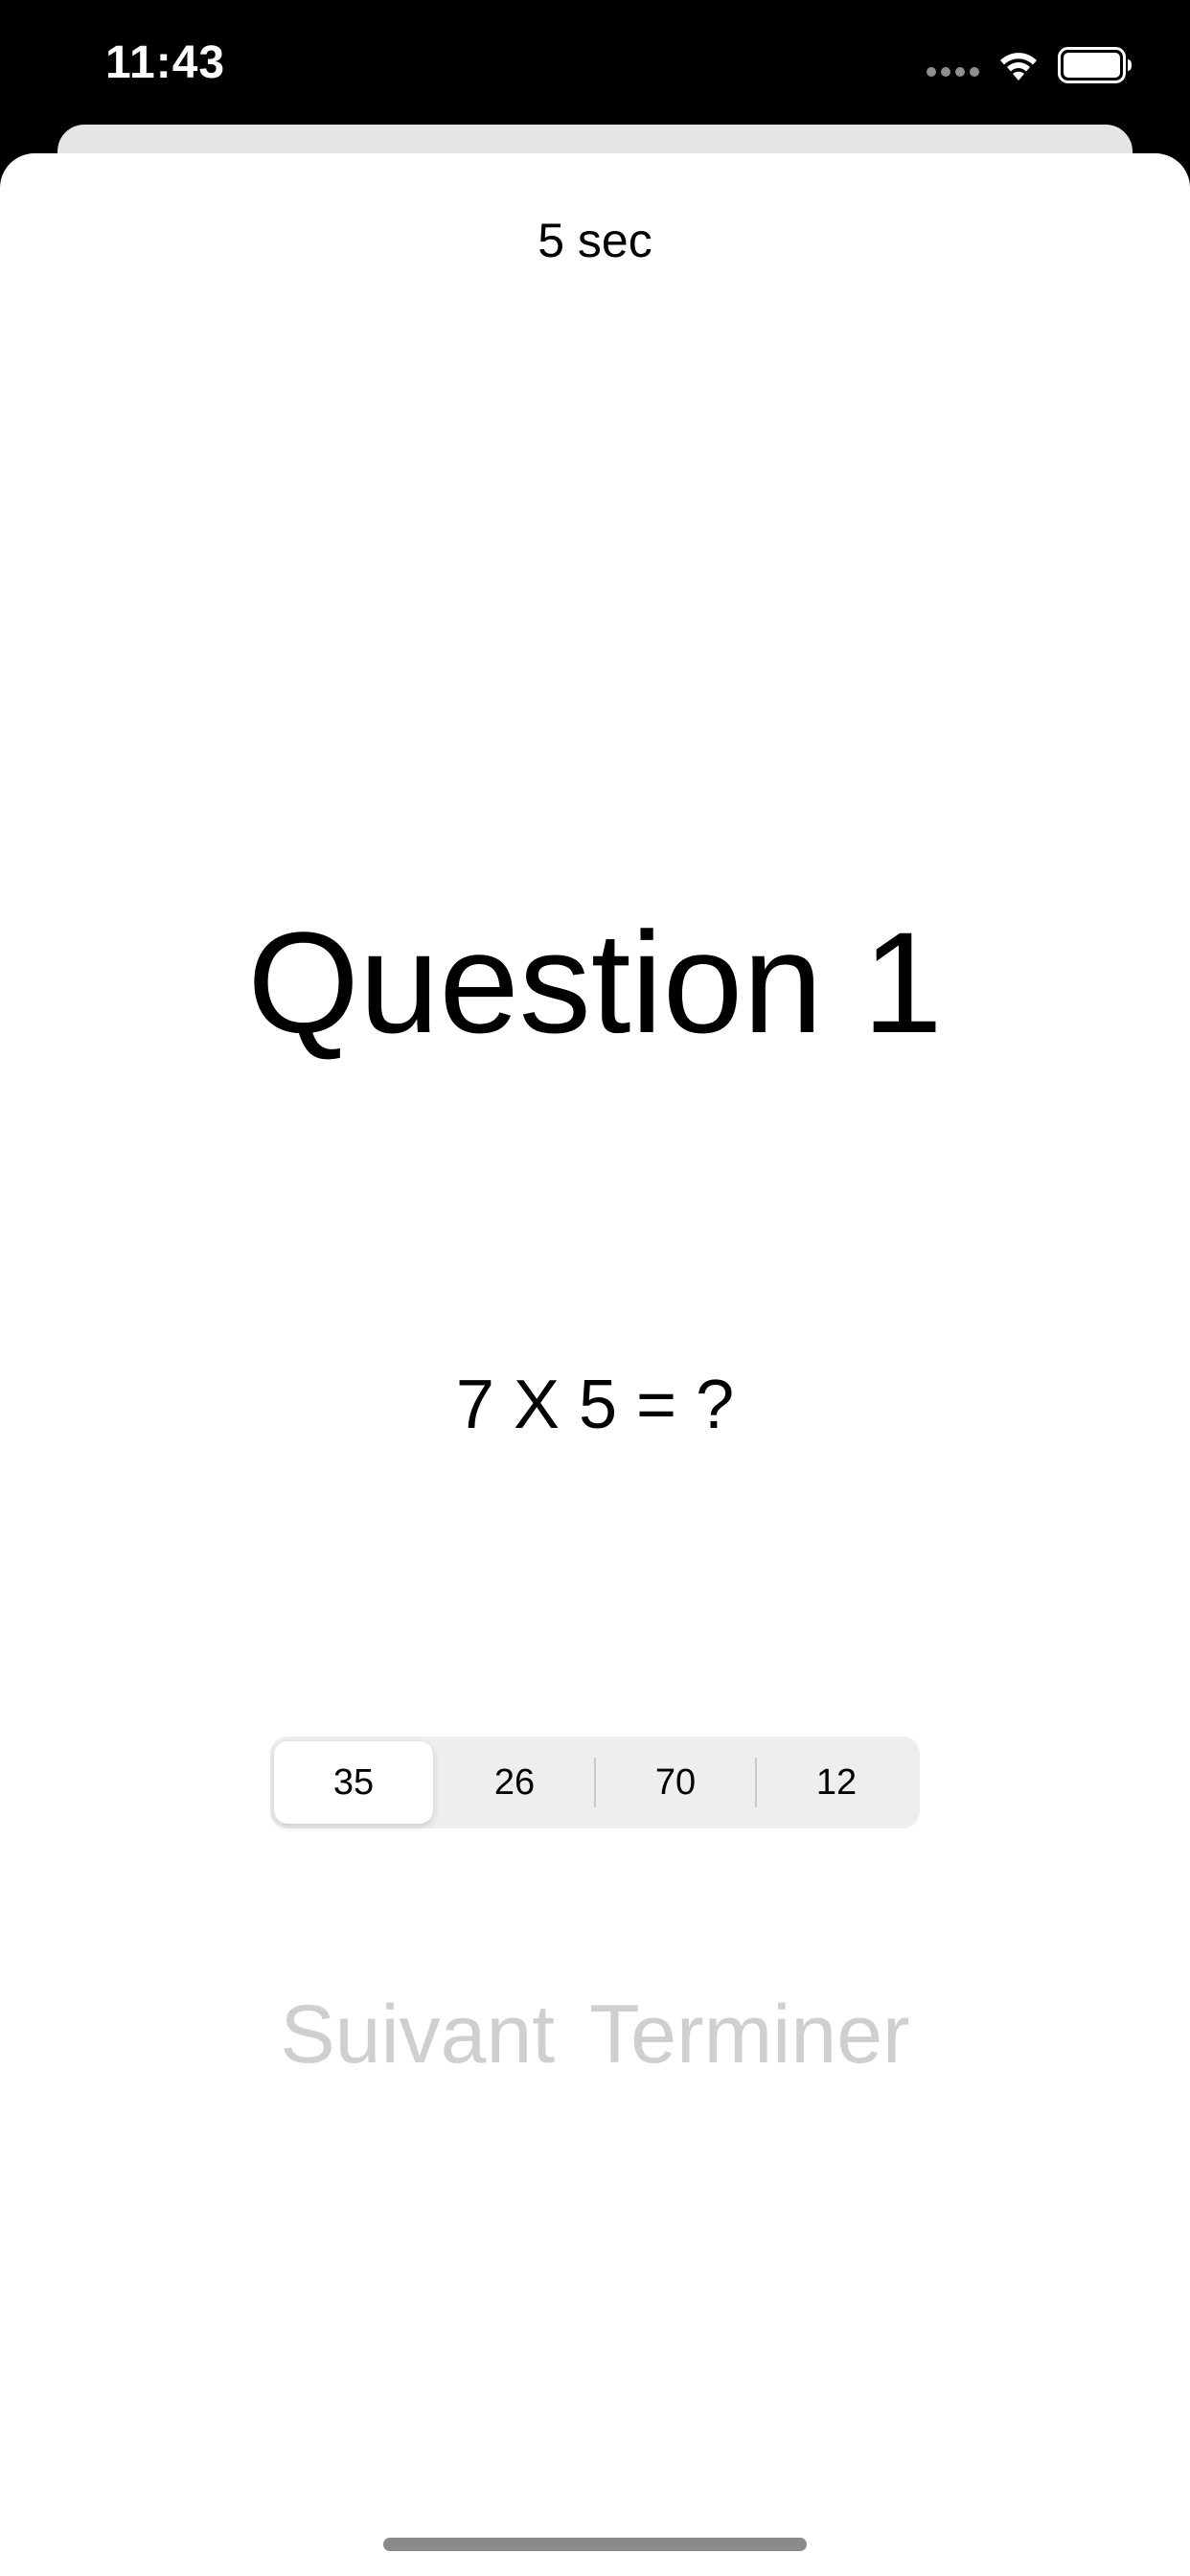 The width and height of the screenshot is (1190, 2576). I want to click on question-title: Question 1, so click(595, 982).